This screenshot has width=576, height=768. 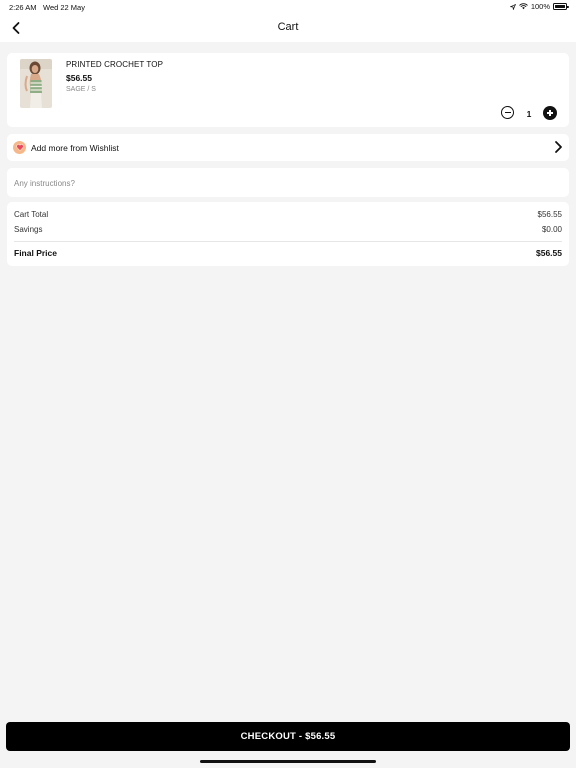 What do you see at coordinates (81, 89) in the screenshot?
I see `product-variant: SAGE / S` at bounding box center [81, 89].